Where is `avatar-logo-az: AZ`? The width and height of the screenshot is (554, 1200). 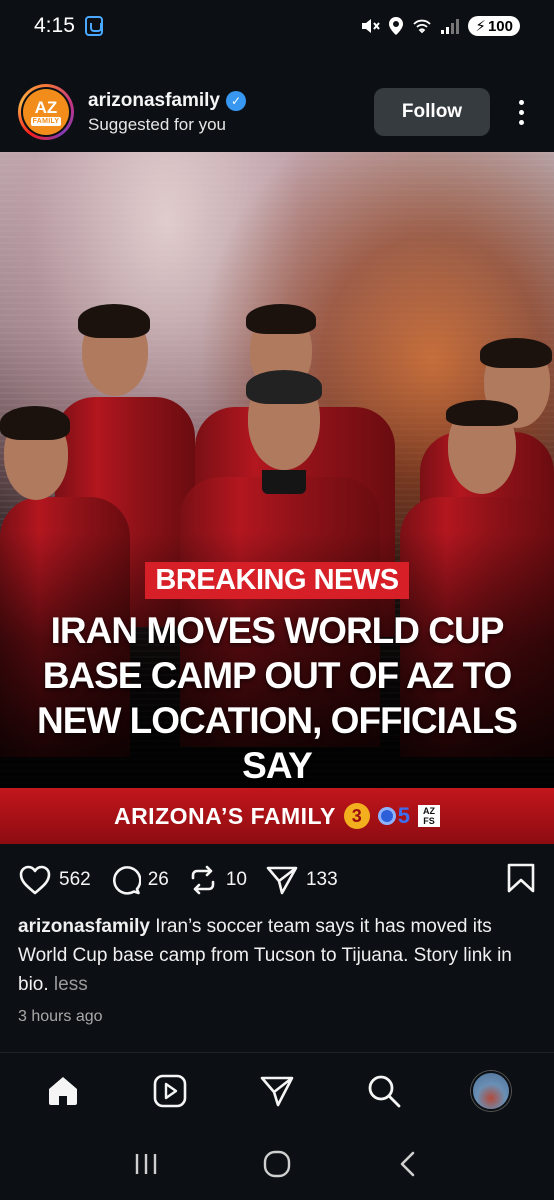
avatar-logo-az: AZ is located at coordinates (46, 107).